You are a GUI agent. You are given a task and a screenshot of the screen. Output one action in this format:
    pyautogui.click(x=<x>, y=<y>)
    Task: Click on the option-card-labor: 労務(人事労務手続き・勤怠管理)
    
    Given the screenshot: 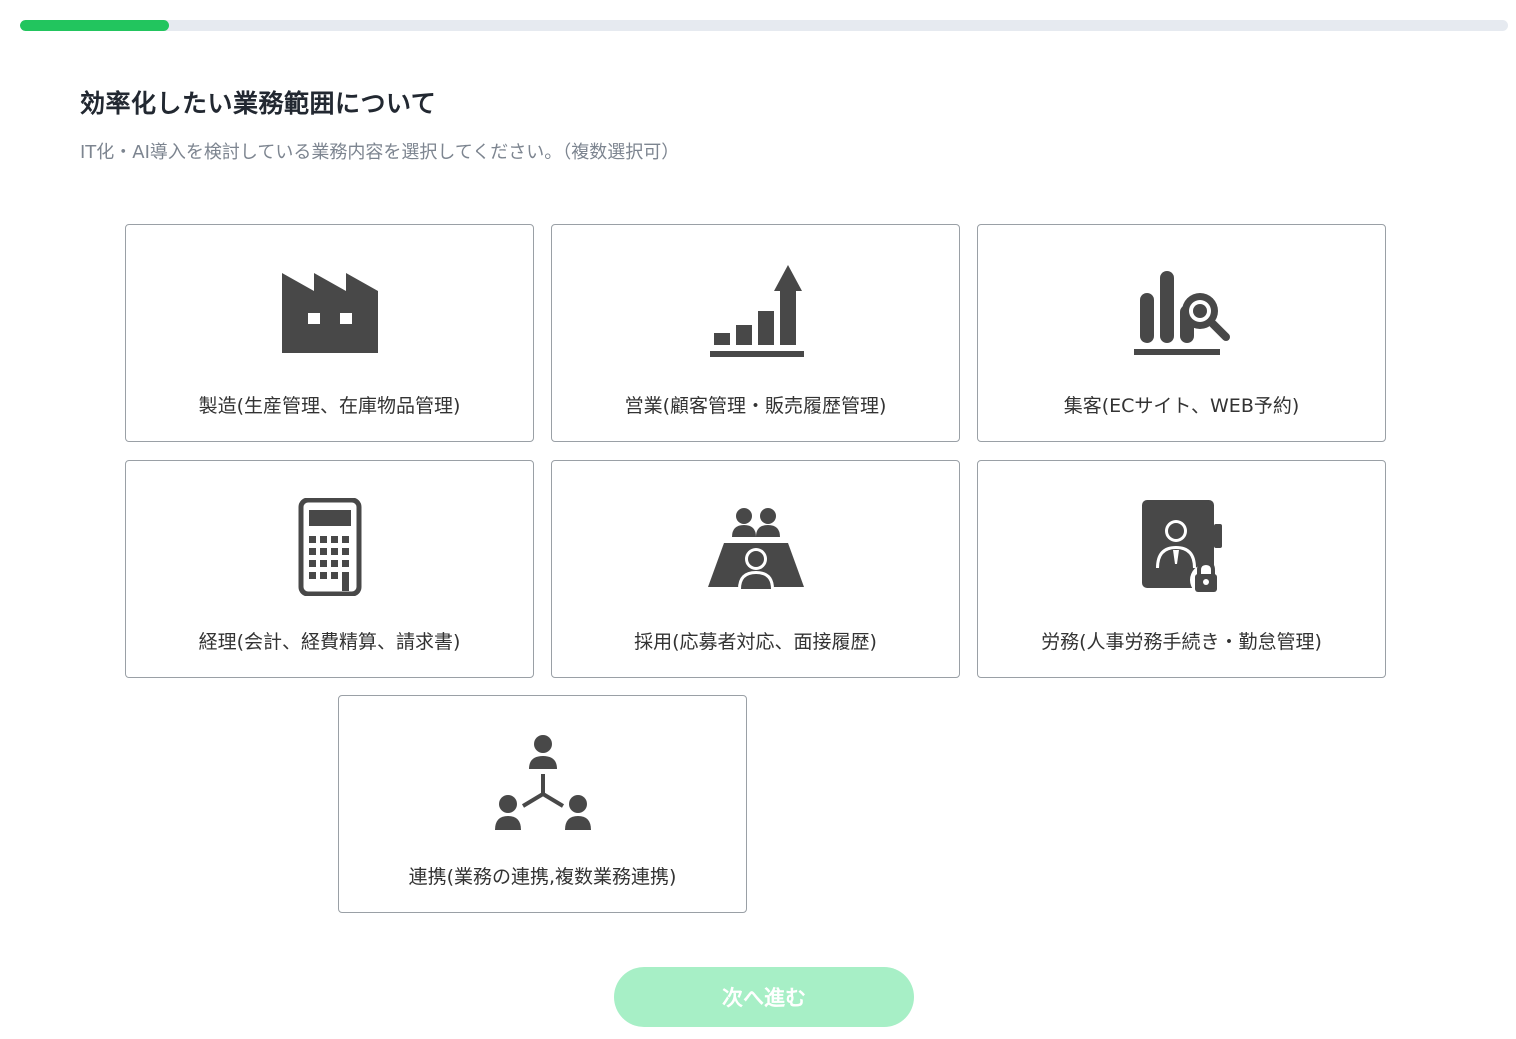 What is the action you would take?
    pyautogui.click(x=1181, y=569)
    